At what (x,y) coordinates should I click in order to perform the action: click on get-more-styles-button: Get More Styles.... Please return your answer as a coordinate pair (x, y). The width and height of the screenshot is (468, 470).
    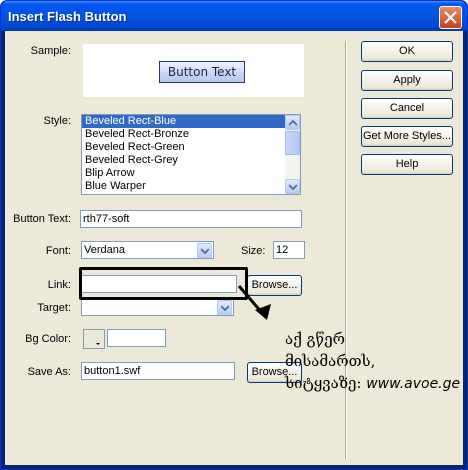
    Looking at the image, I should click on (407, 136).